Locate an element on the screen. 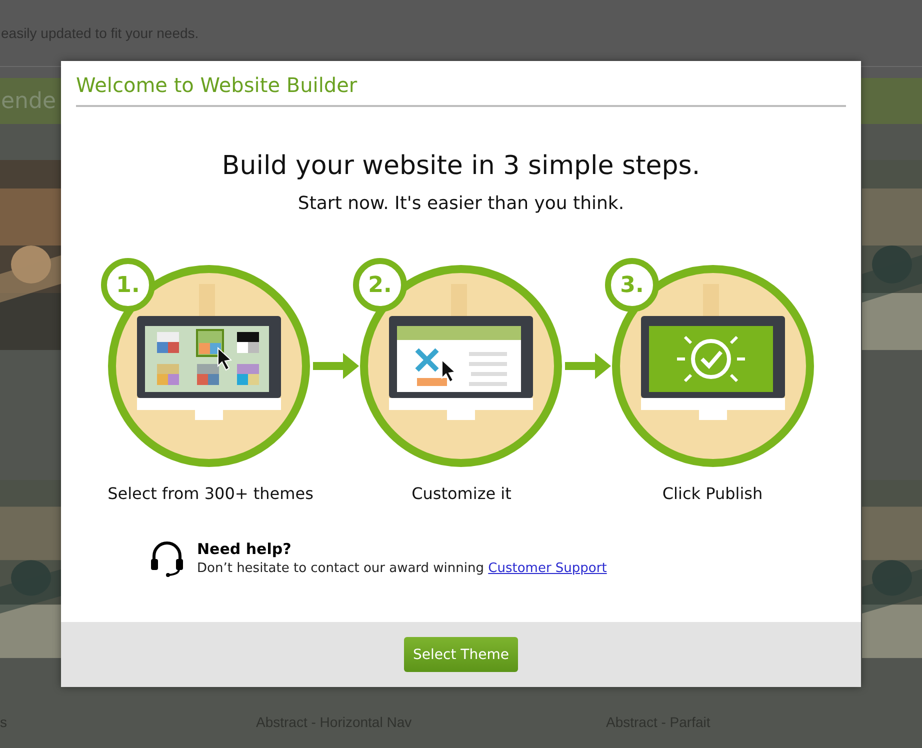 This screenshot has width=922, height=748. dialog-title: Welcome to Website Builder is located at coordinates (217, 85).